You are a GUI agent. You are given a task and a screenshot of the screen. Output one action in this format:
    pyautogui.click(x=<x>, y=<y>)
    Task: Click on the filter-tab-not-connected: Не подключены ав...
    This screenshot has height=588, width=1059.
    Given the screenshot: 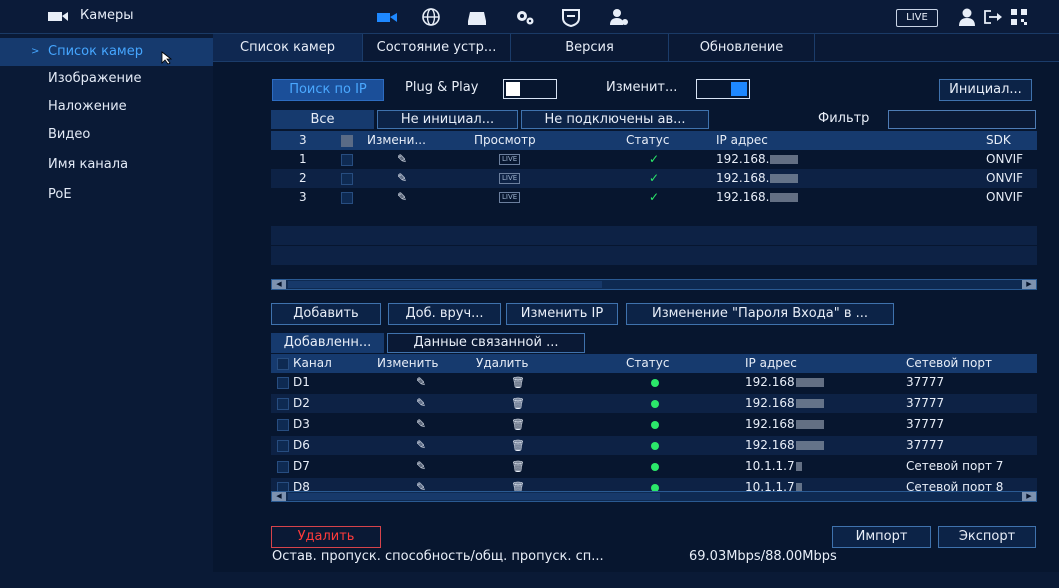 What is the action you would take?
    pyautogui.click(x=615, y=119)
    